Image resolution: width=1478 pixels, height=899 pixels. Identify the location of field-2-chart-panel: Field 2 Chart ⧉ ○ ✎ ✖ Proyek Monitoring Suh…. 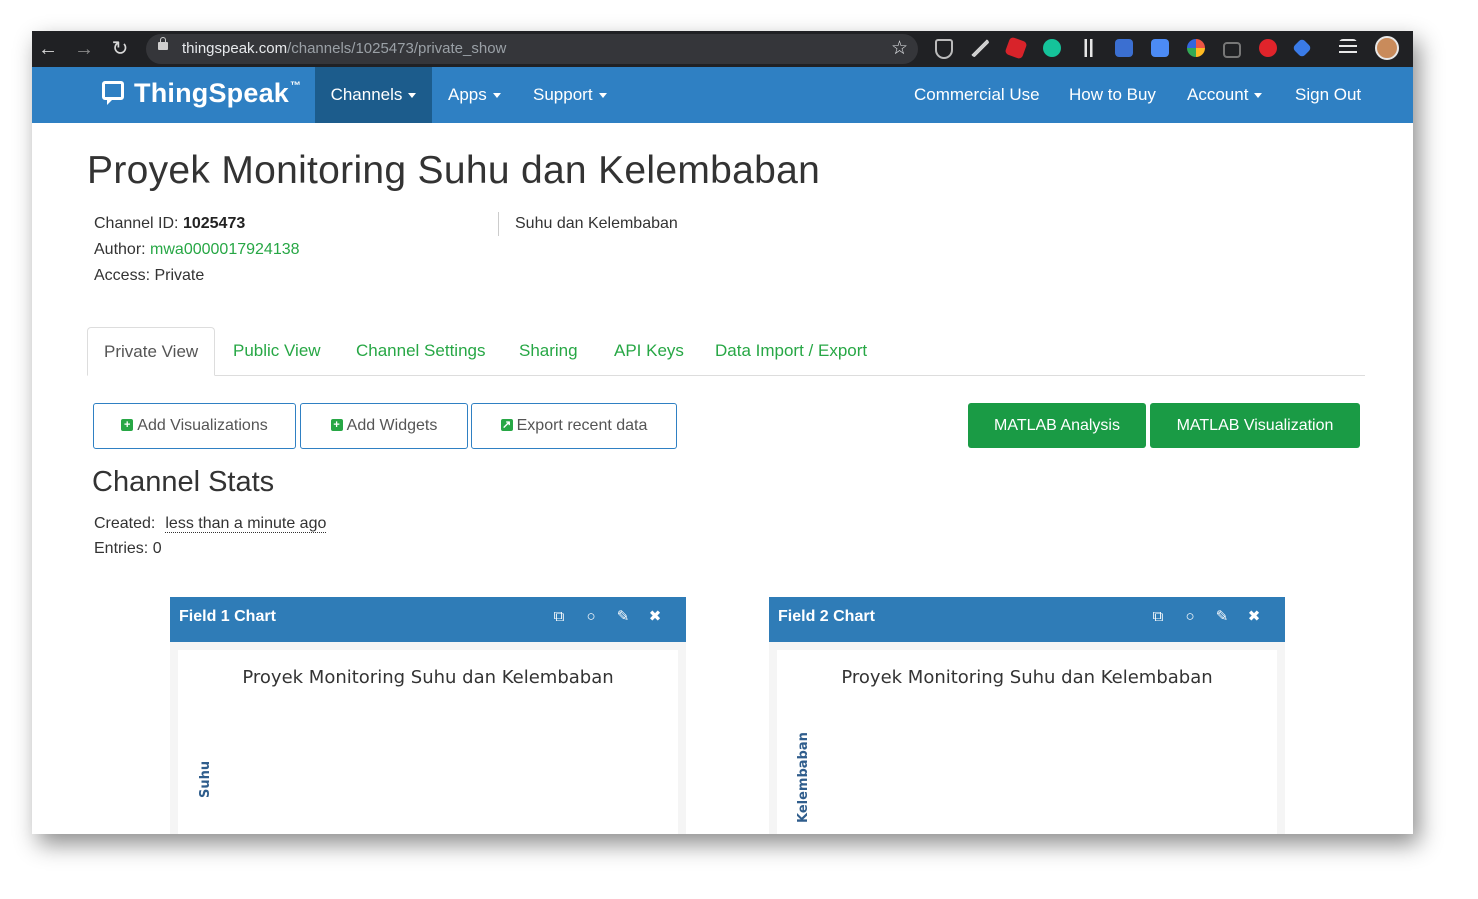
(1027, 715).